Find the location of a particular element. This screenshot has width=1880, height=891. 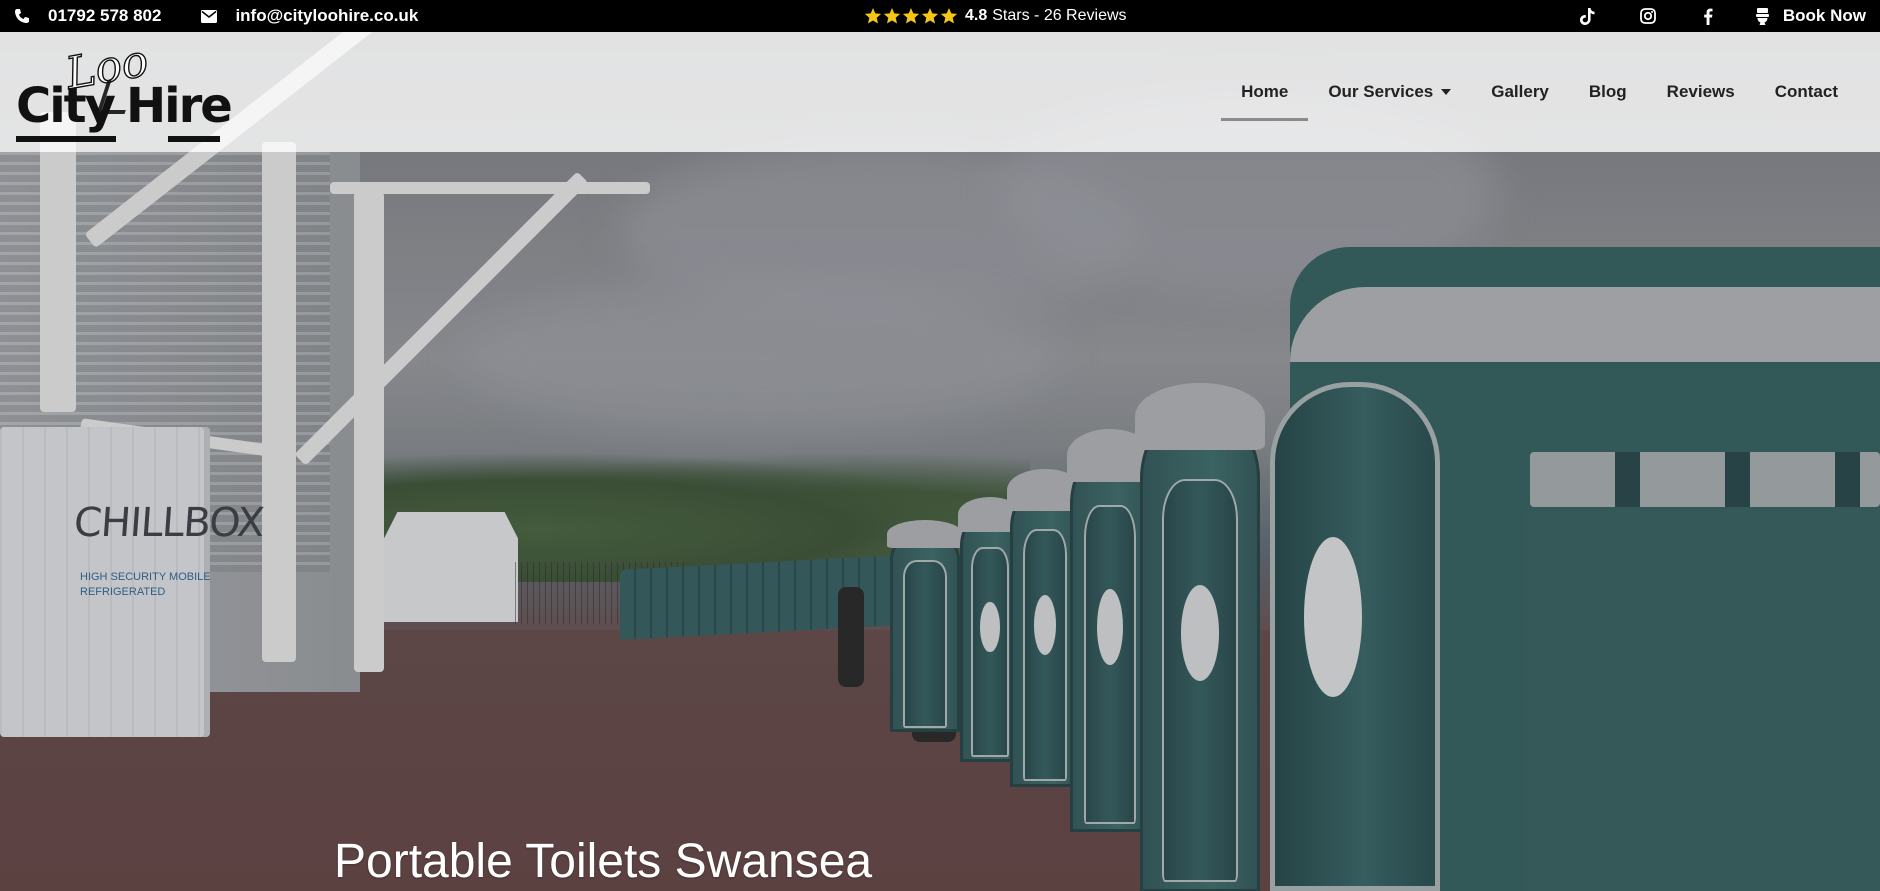

nav-reviews: Reviews is located at coordinates (1701, 92).